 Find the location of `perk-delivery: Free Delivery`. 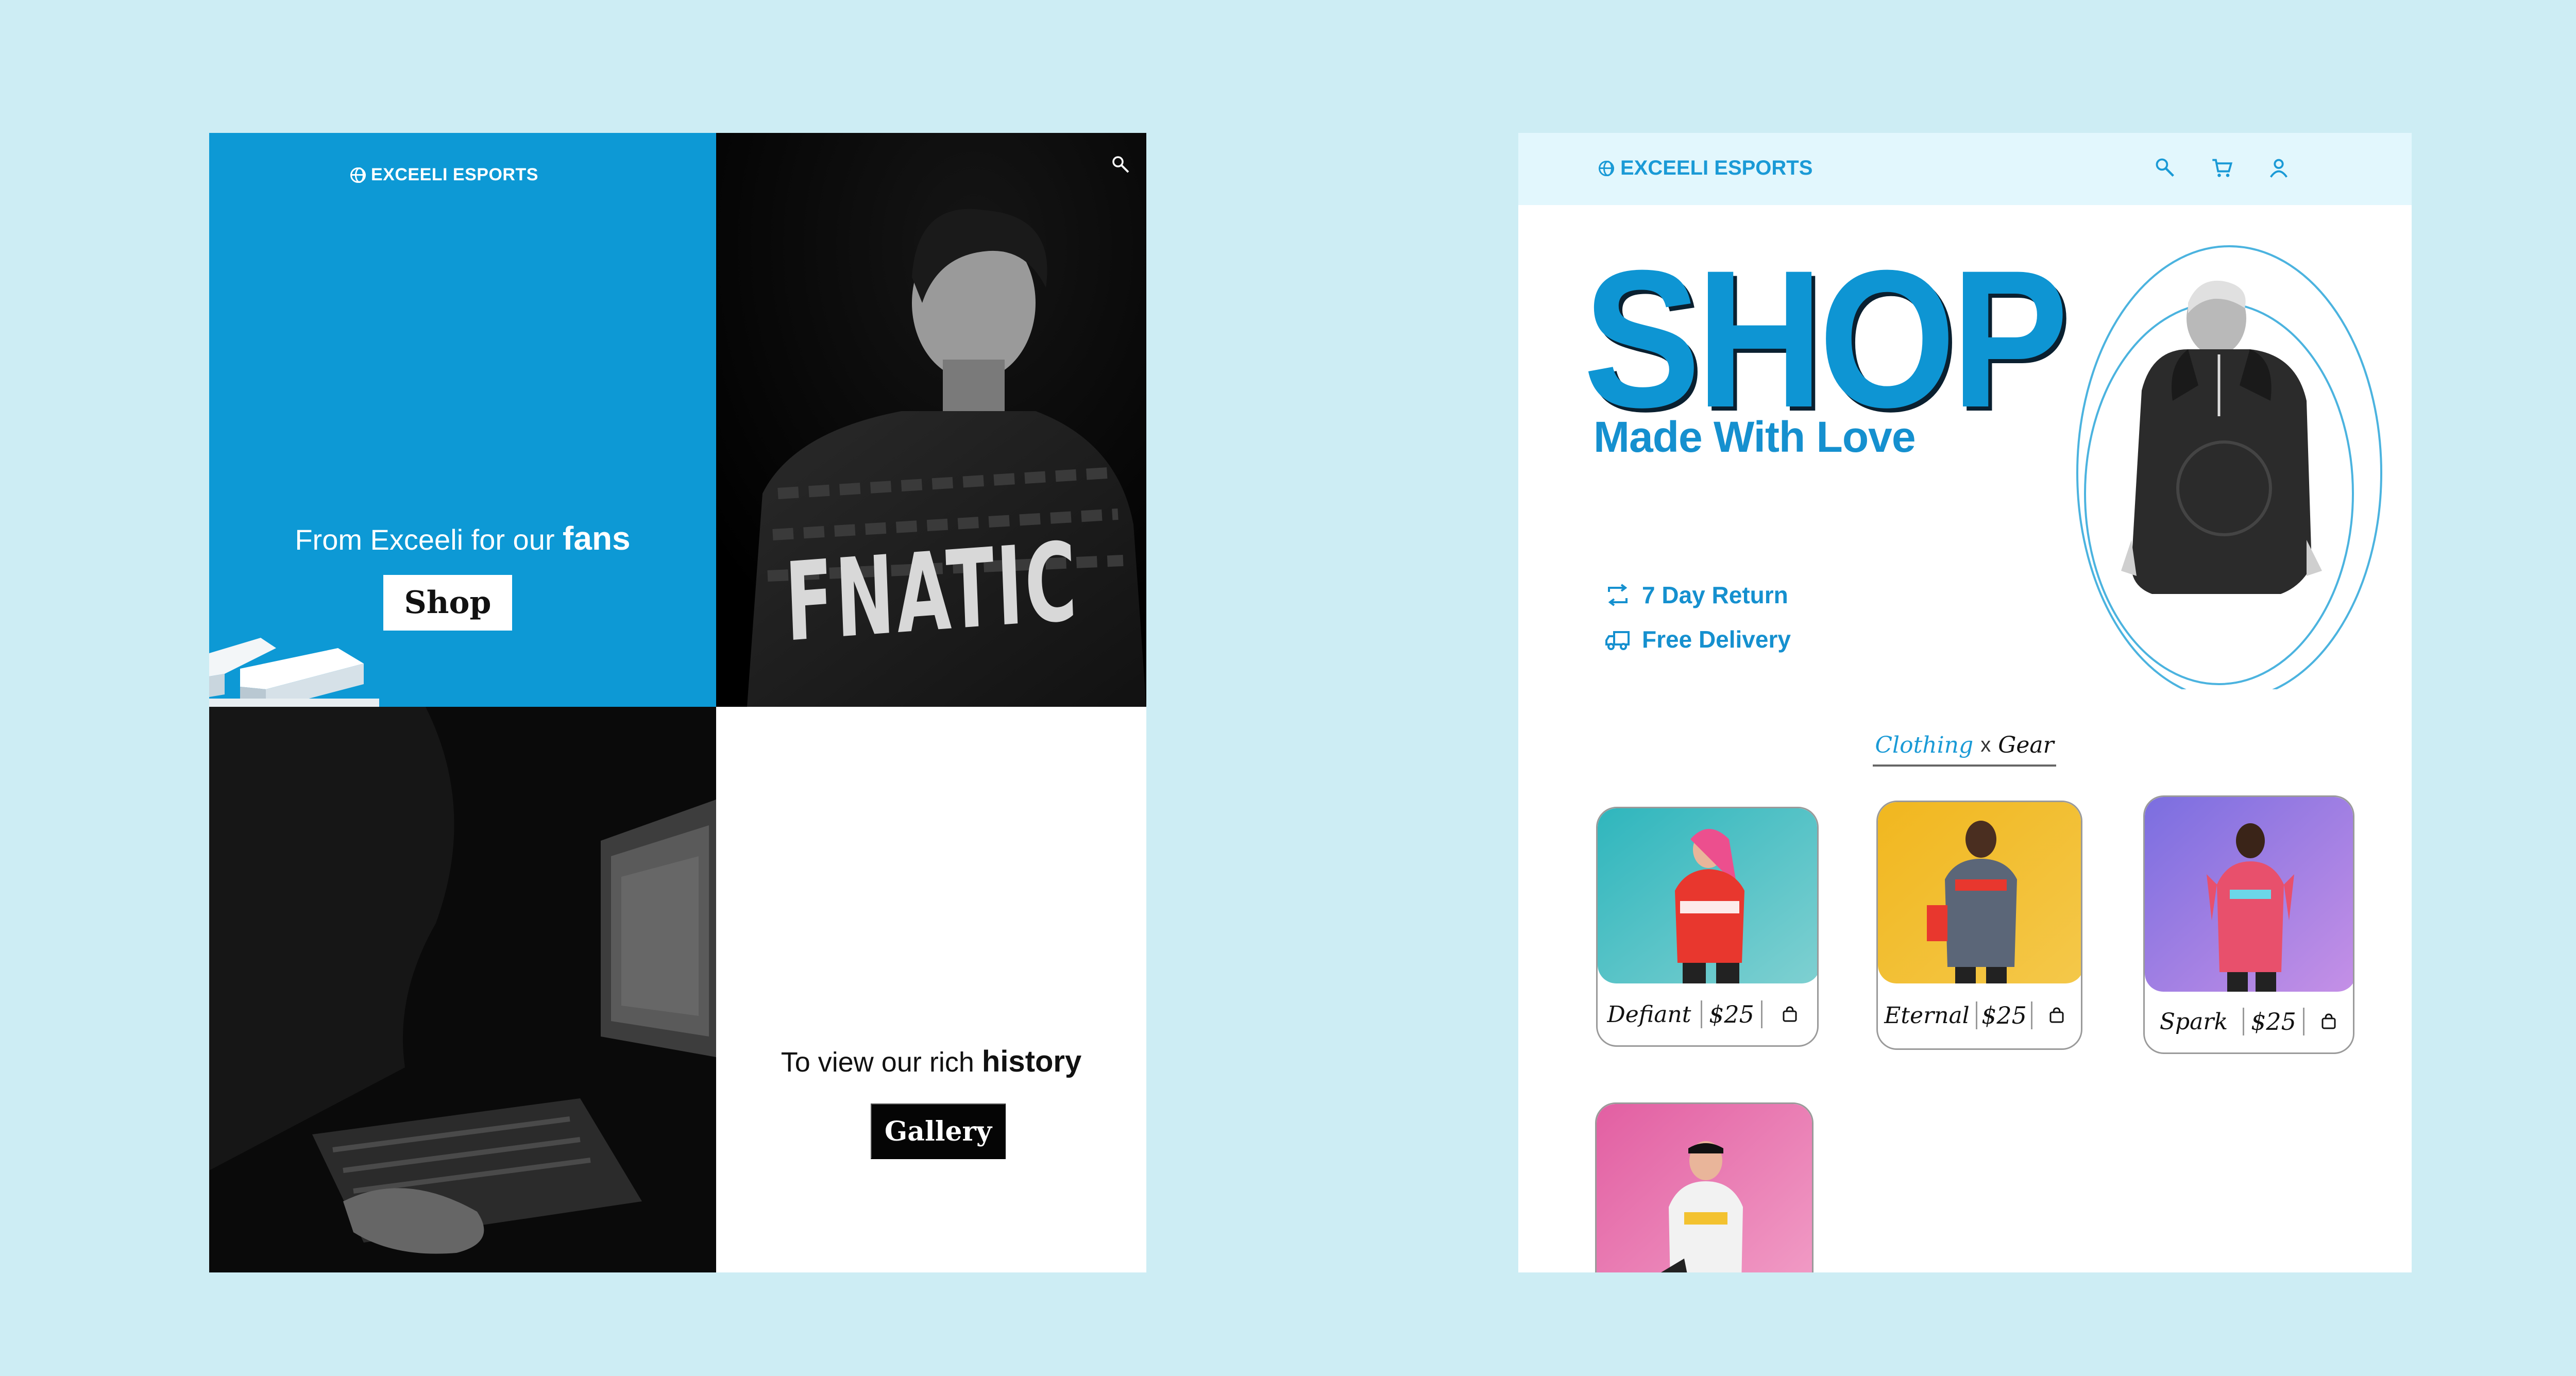

perk-delivery: Free Delivery is located at coordinates (1698, 639).